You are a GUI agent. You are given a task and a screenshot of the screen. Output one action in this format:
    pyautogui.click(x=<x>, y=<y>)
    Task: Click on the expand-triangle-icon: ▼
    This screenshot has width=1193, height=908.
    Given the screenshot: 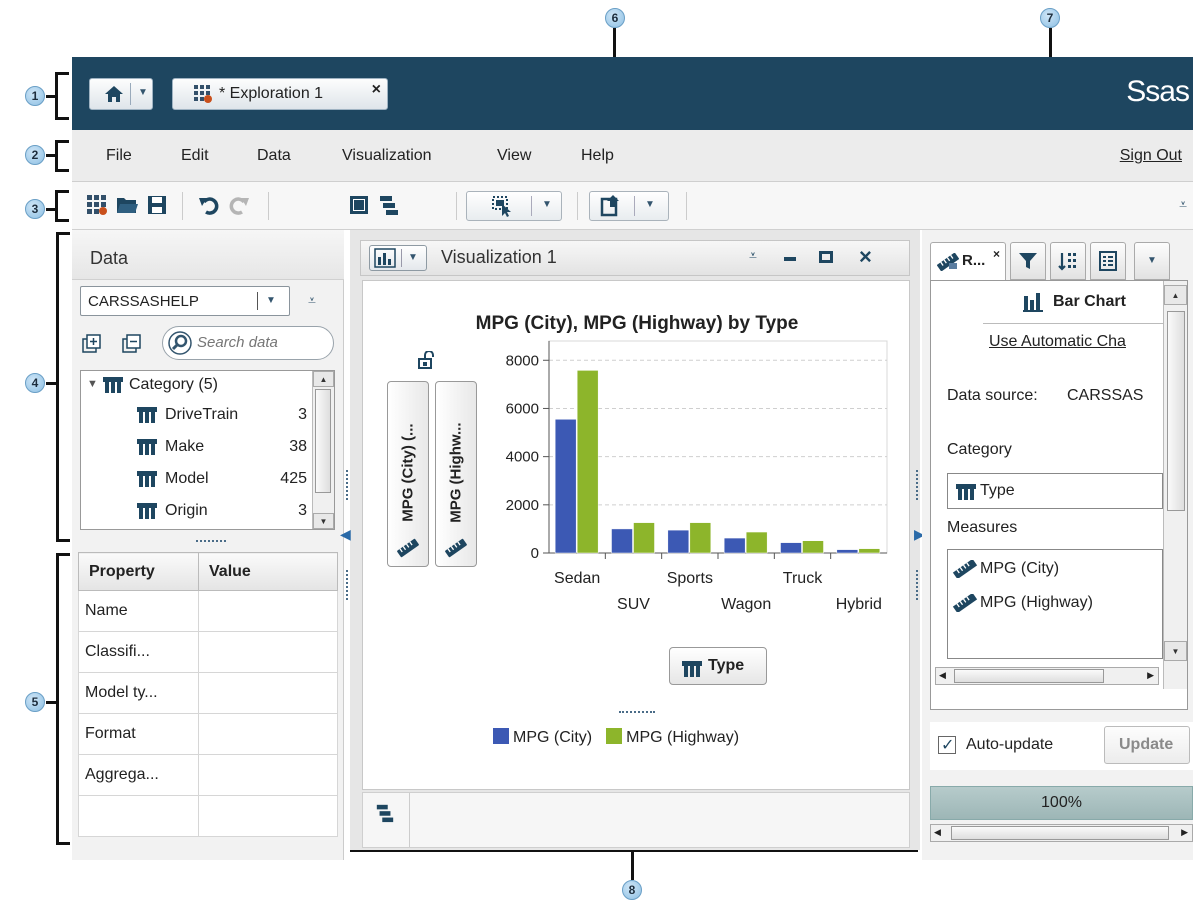 What is the action you would take?
    pyautogui.click(x=92, y=384)
    